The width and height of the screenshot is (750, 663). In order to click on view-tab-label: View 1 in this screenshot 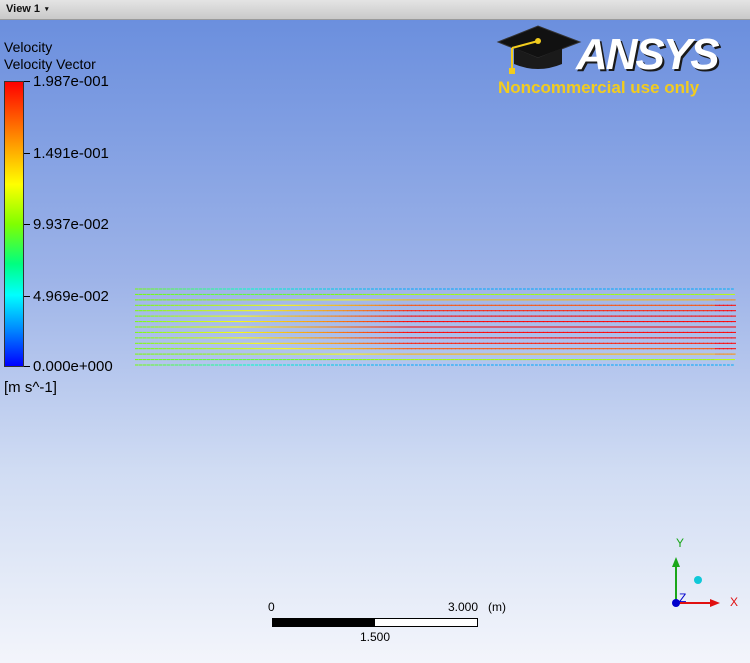, I will do `click(23, 9)`.